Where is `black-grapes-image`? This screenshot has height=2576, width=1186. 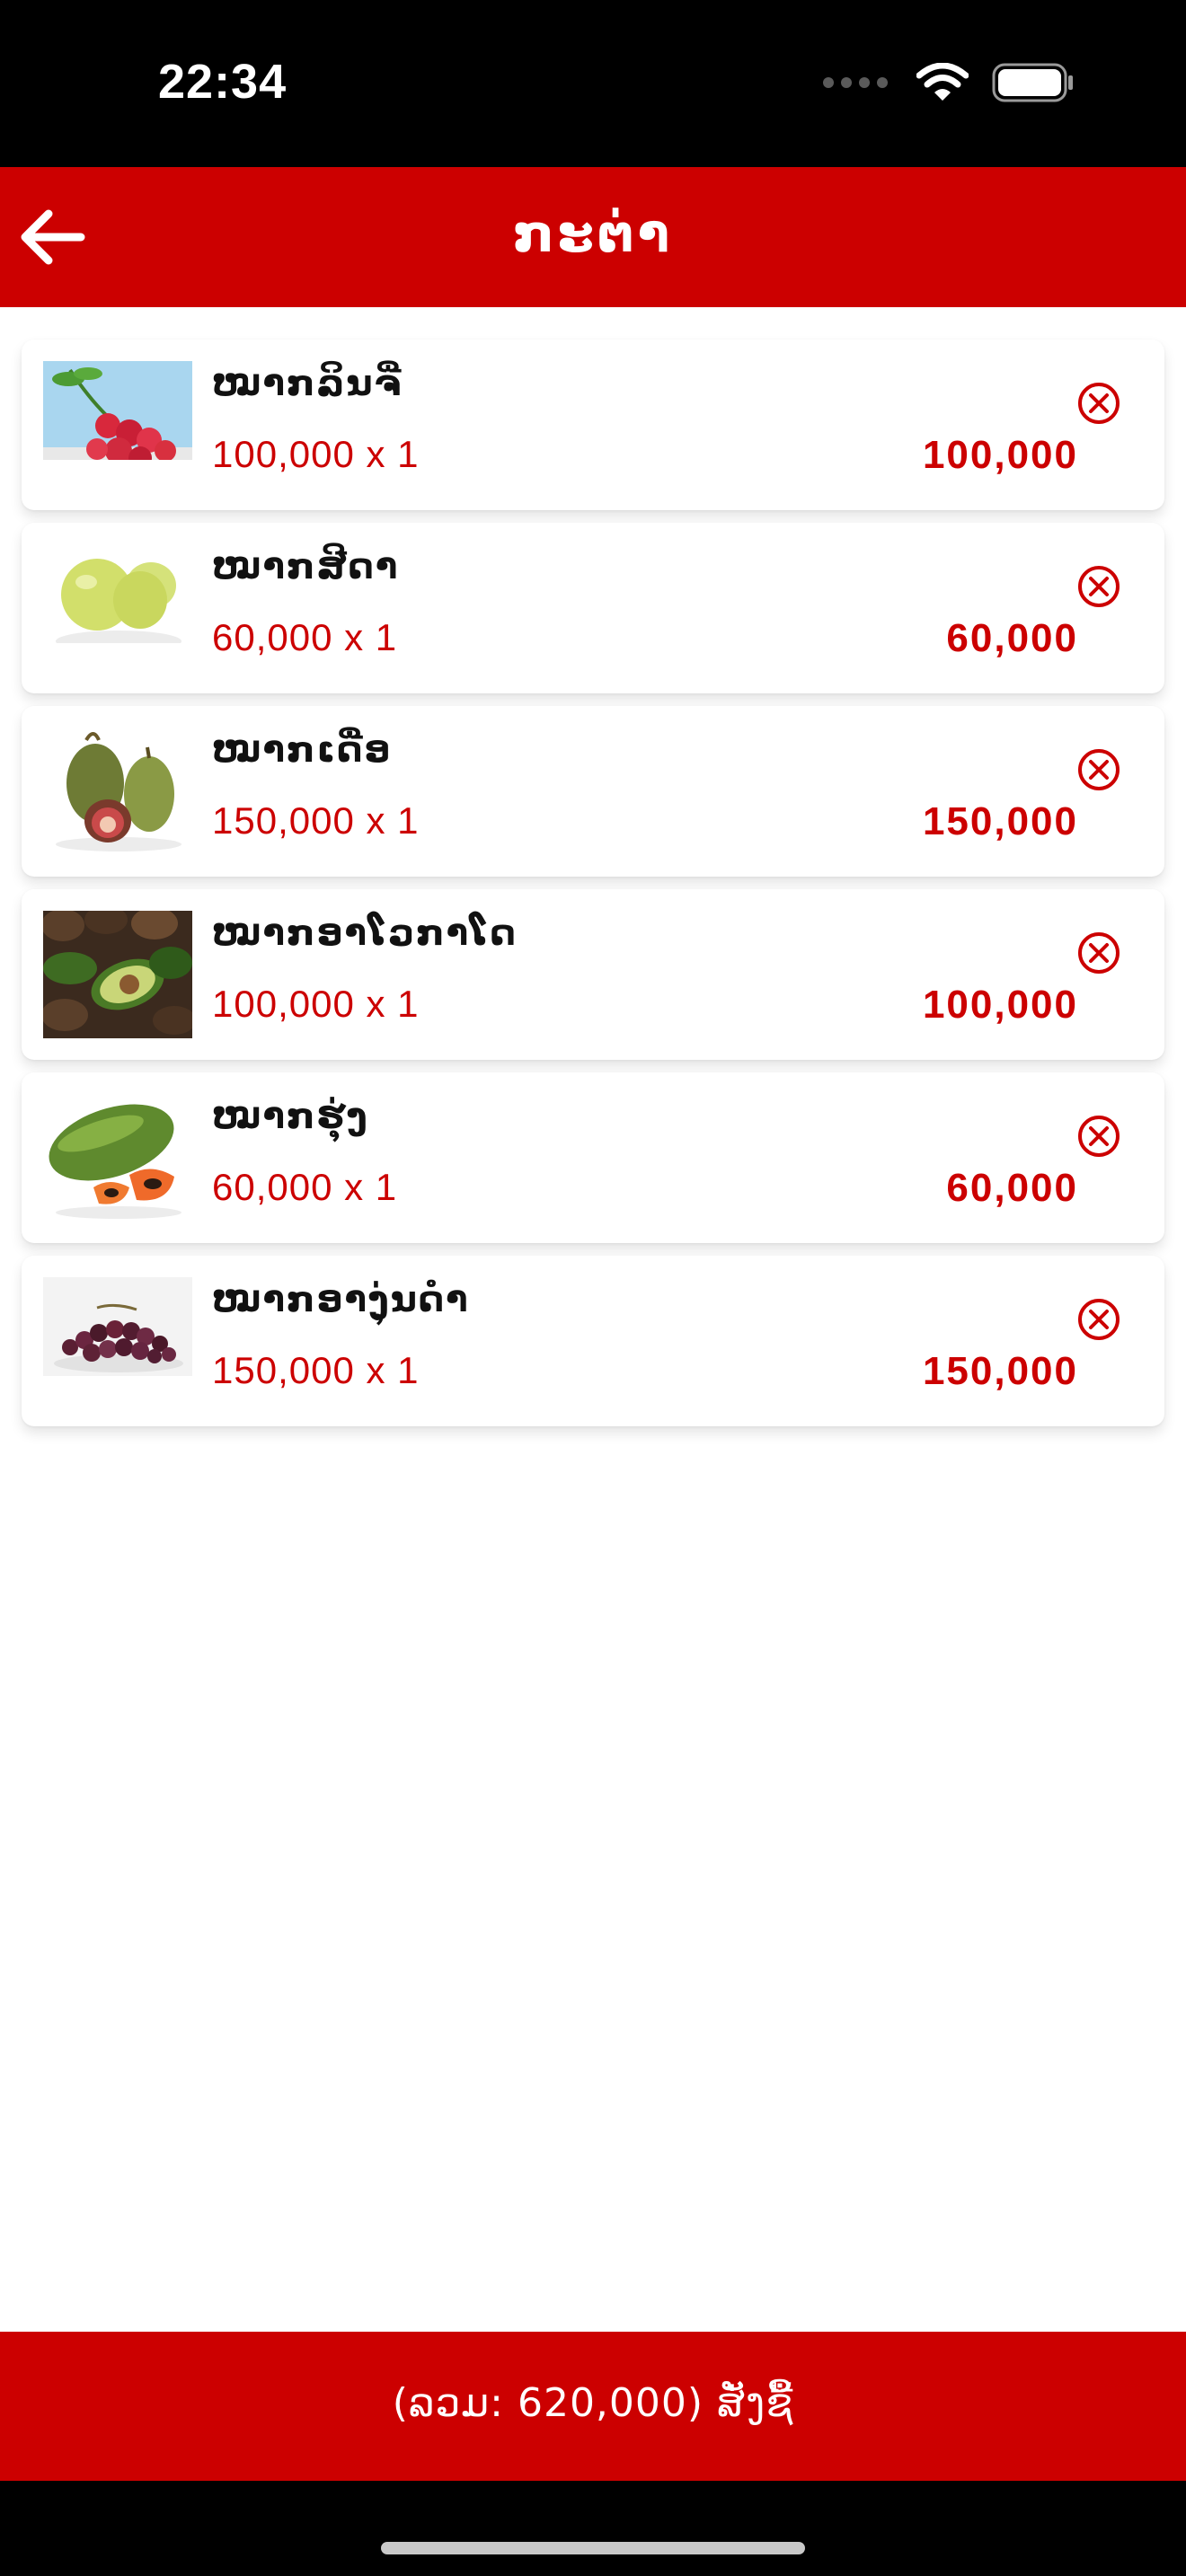
black-grapes-image is located at coordinates (117, 1326).